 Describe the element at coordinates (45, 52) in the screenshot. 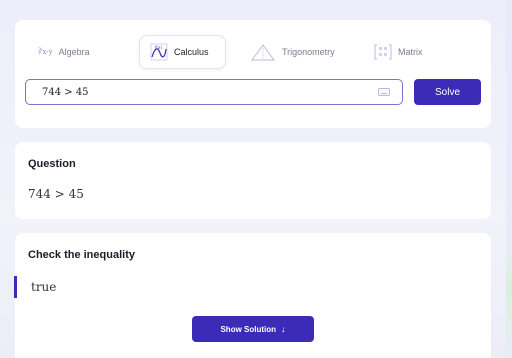

I see `algebra-icon: ∛x·y` at that location.